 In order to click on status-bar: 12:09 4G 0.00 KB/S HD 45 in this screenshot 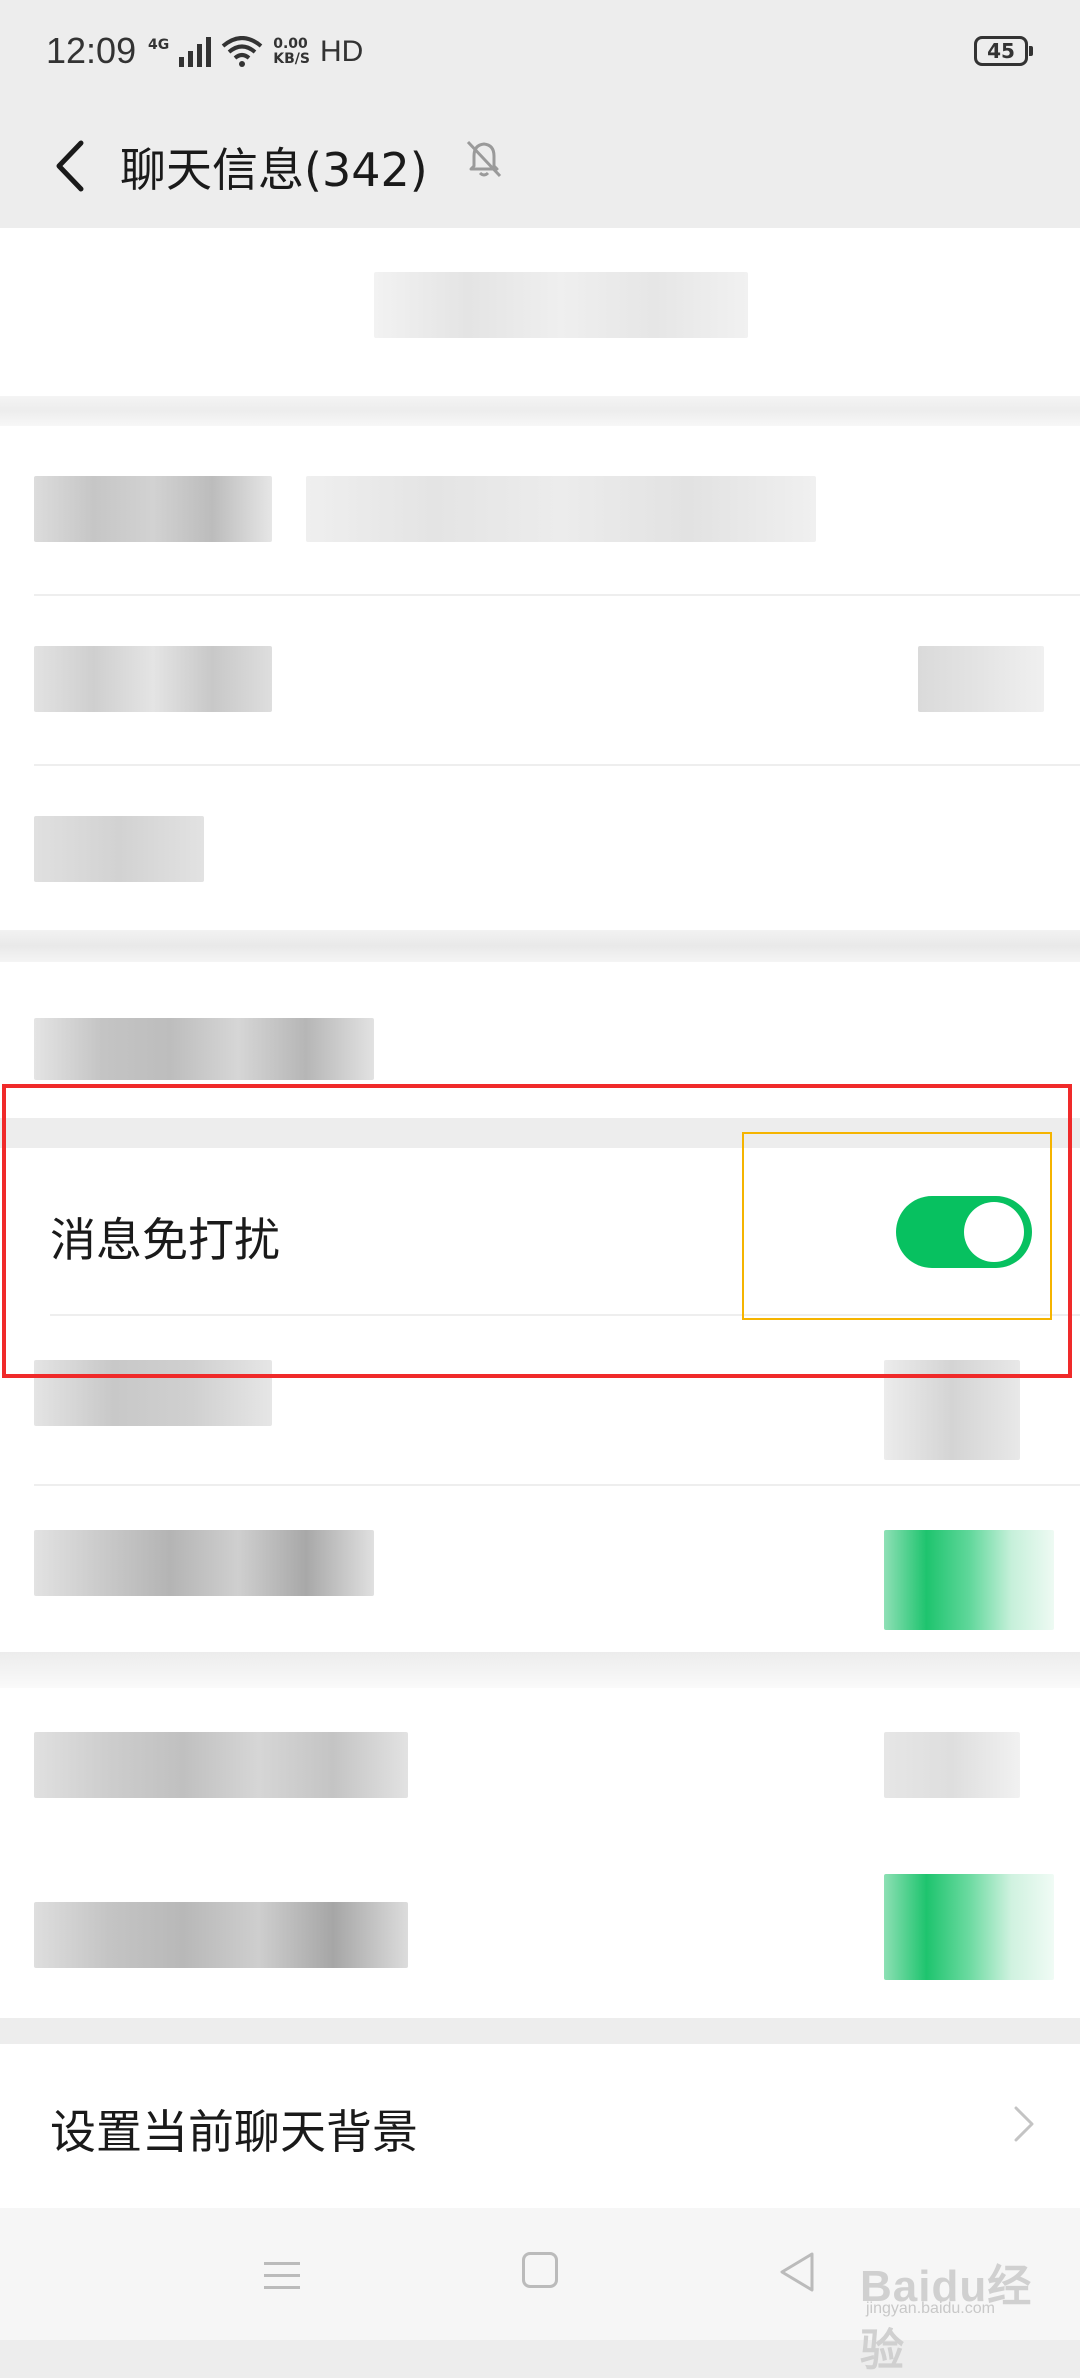, I will do `click(540, 54)`.